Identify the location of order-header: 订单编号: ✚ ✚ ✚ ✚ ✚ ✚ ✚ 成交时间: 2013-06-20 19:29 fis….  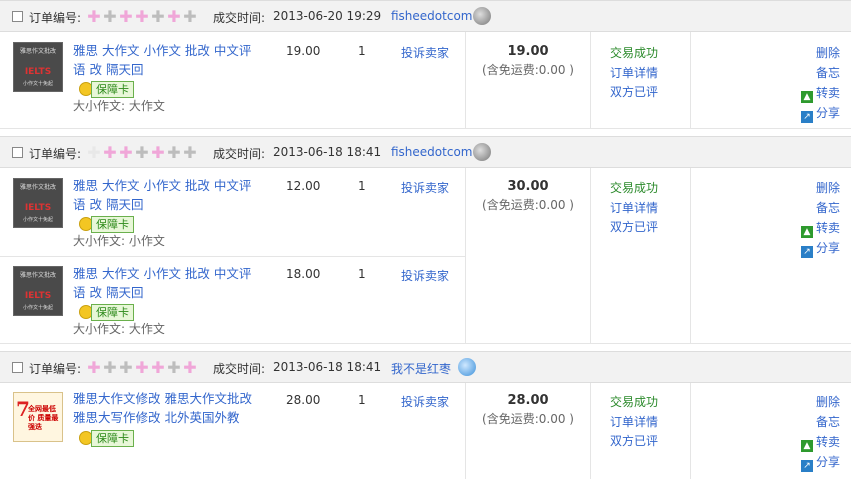
(425, 16).